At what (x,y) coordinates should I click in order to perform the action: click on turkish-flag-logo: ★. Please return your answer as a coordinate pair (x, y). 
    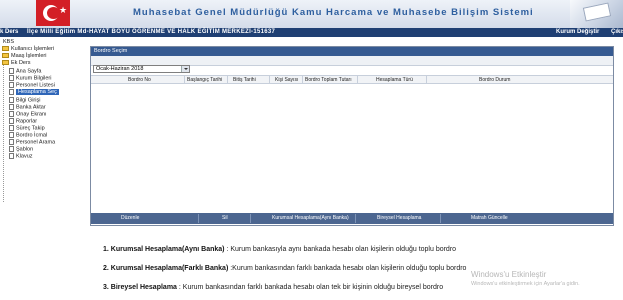
    Looking at the image, I should click on (53, 13).